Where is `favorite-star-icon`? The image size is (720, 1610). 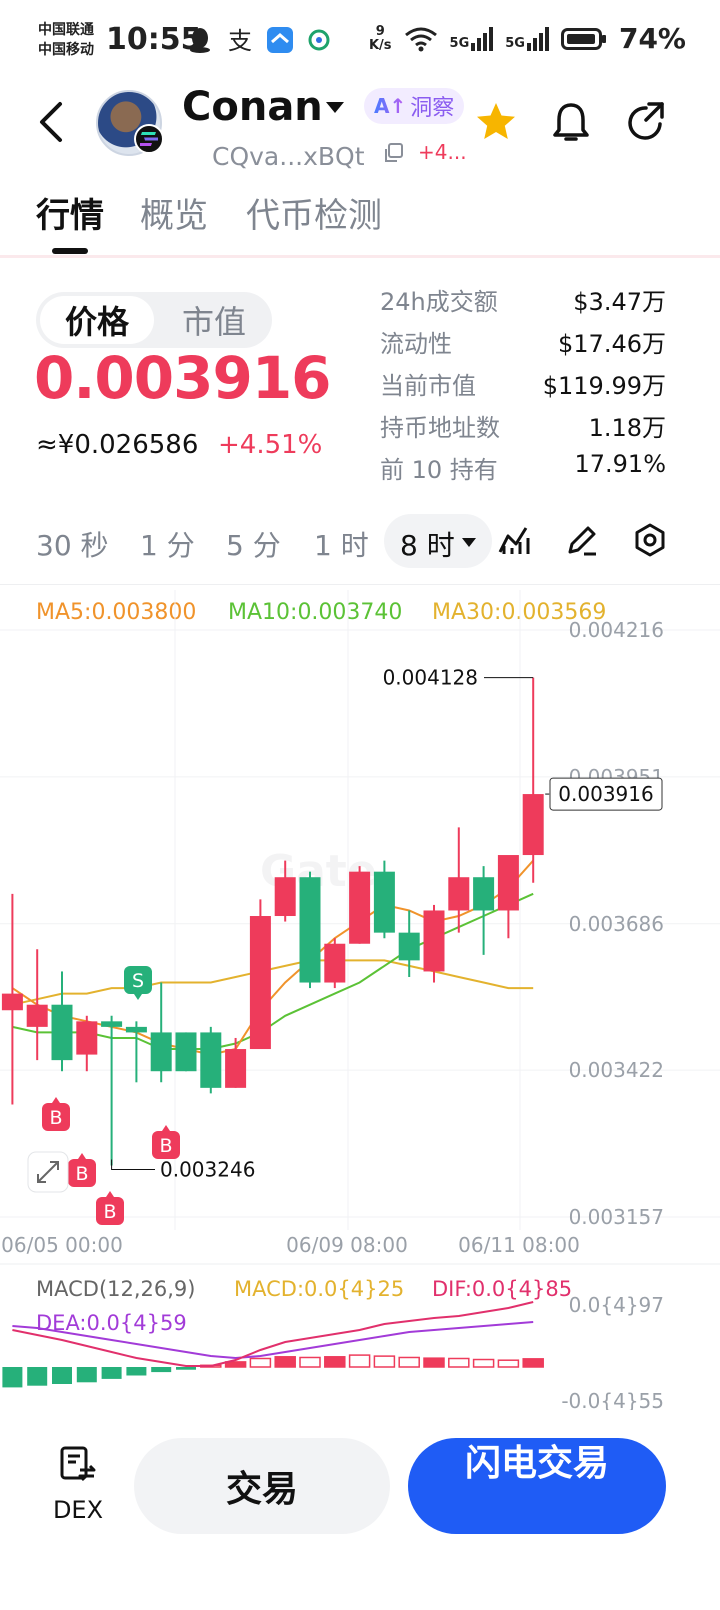
favorite-star-icon is located at coordinates (496, 122).